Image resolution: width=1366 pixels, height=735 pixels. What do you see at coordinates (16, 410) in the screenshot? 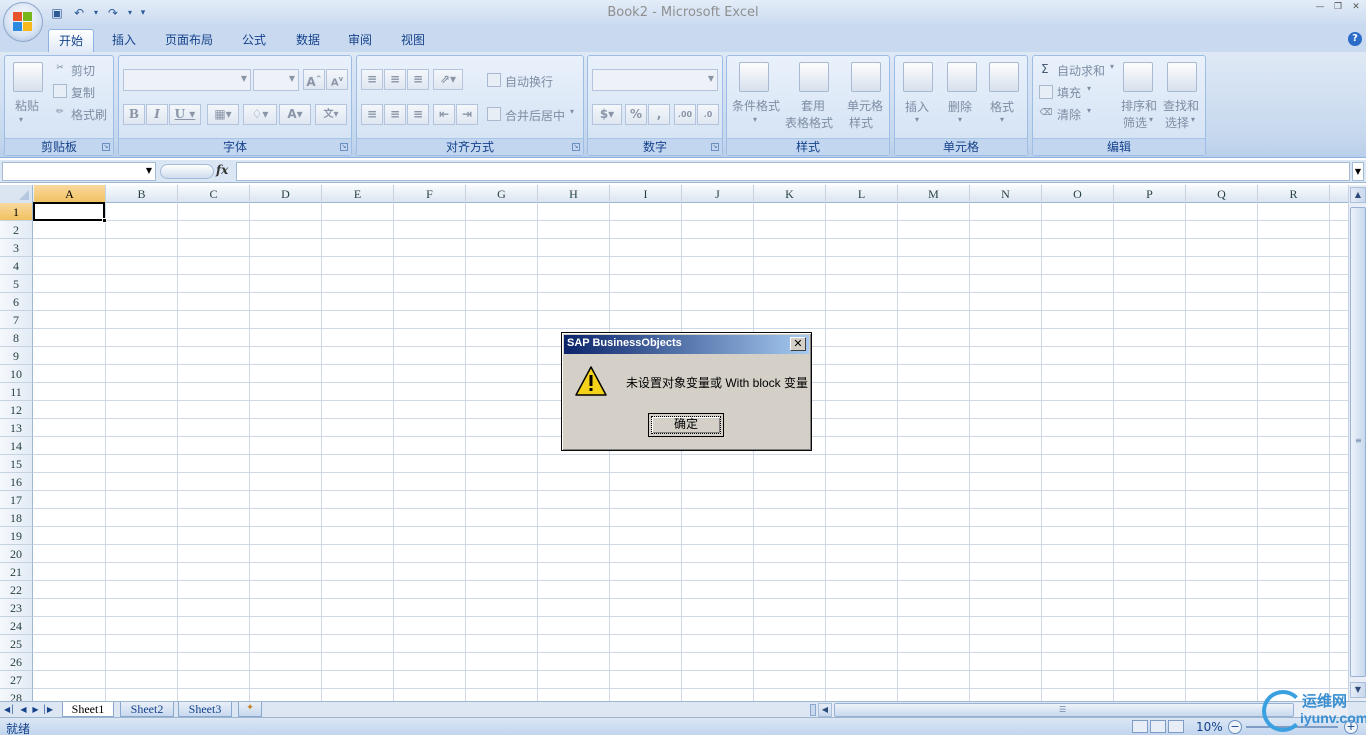
I see `row-header: 12` at bounding box center [16, 410].